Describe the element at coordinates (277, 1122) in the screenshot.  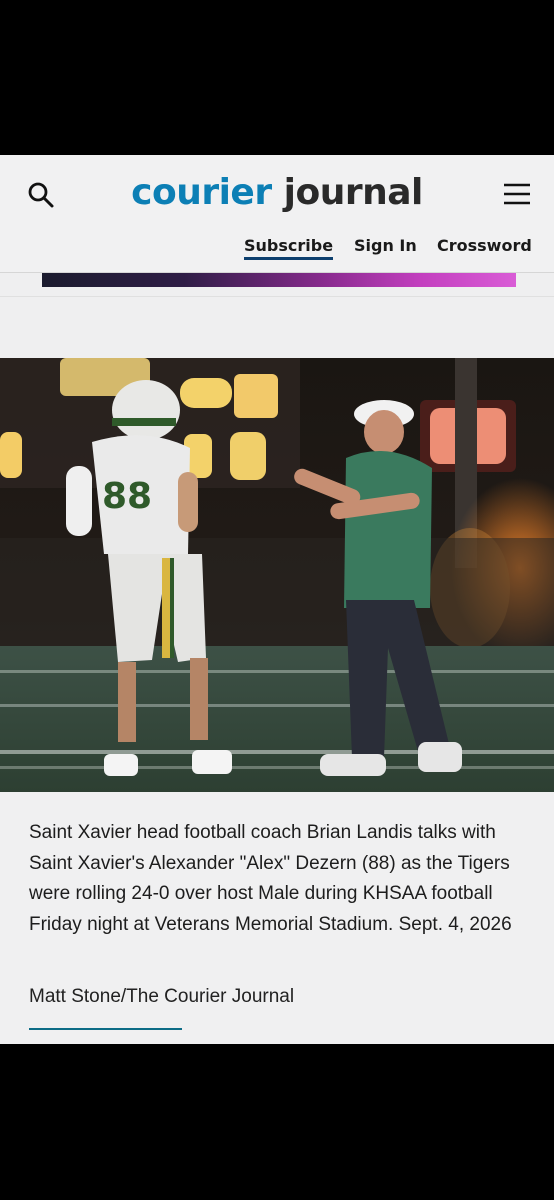
I see `bottom-black-area` at that location.